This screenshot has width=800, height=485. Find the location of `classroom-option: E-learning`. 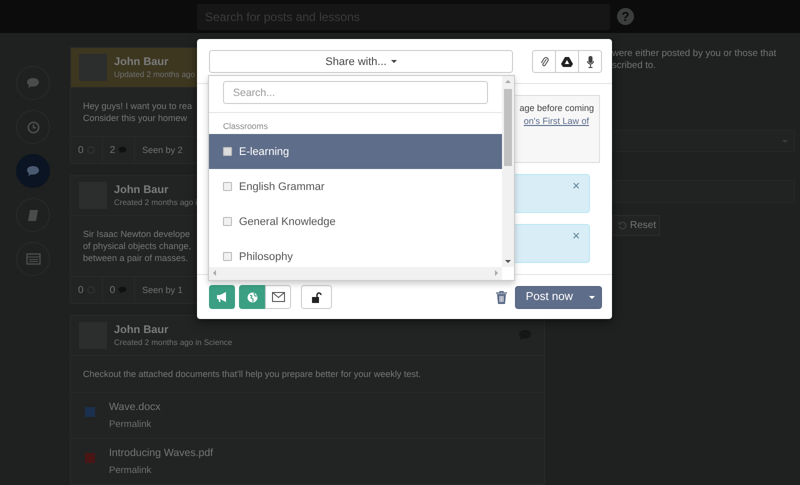

classroom-option: E-learning is located at coordinates (355, 151).